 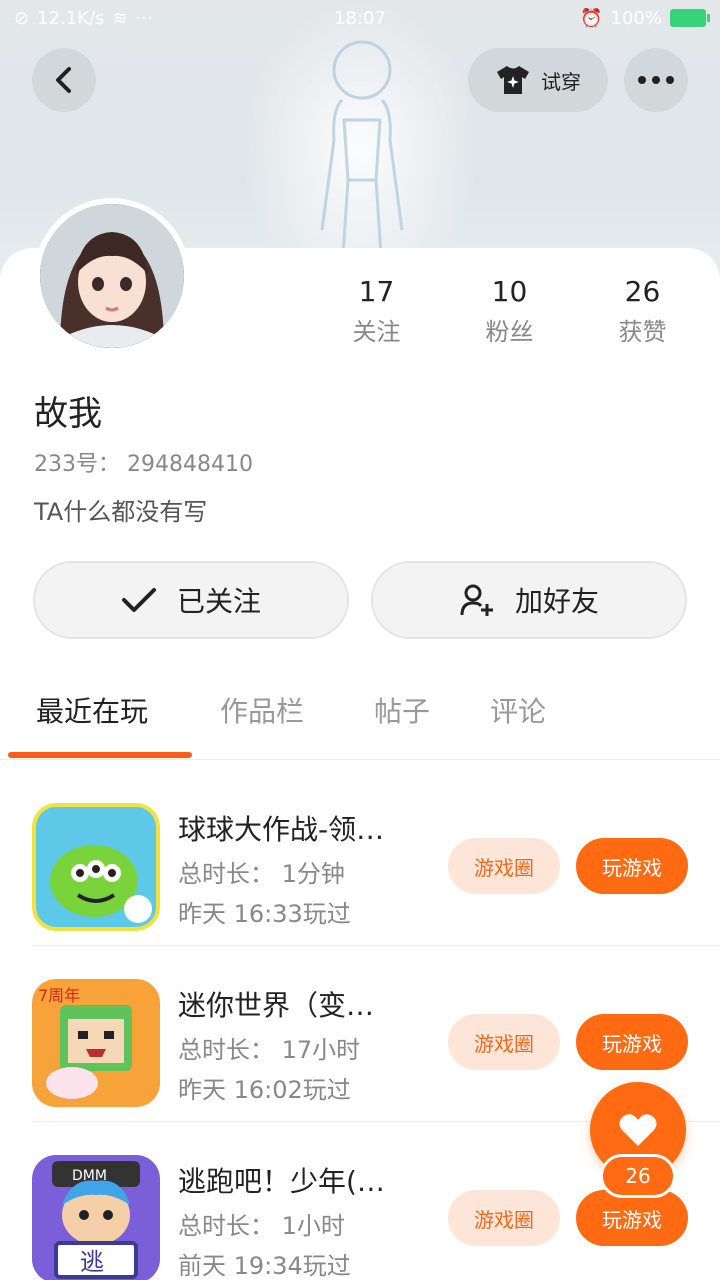 I want to click on game-last-played: 前天 19:34玩过, so click(x=264, y=1266).